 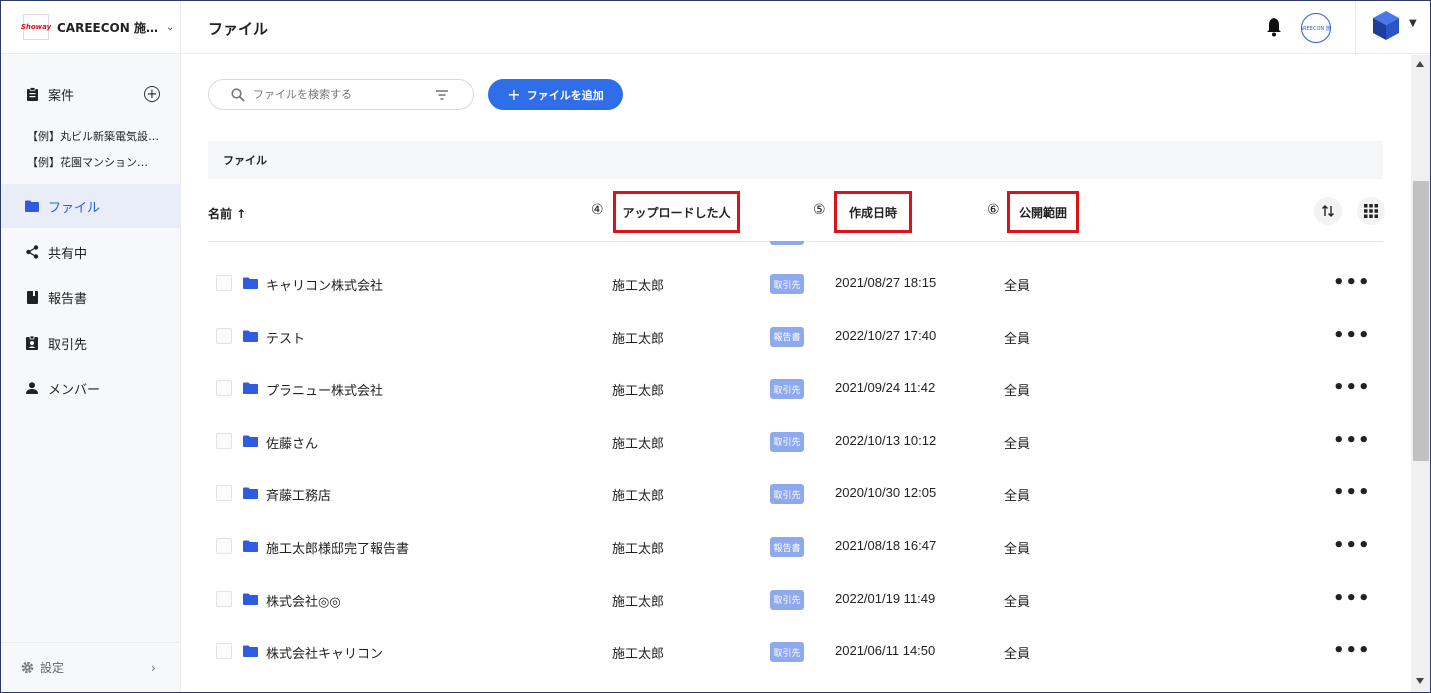 I want to click on column-header-label: 公開範囲, so click(x=1042, y=212).